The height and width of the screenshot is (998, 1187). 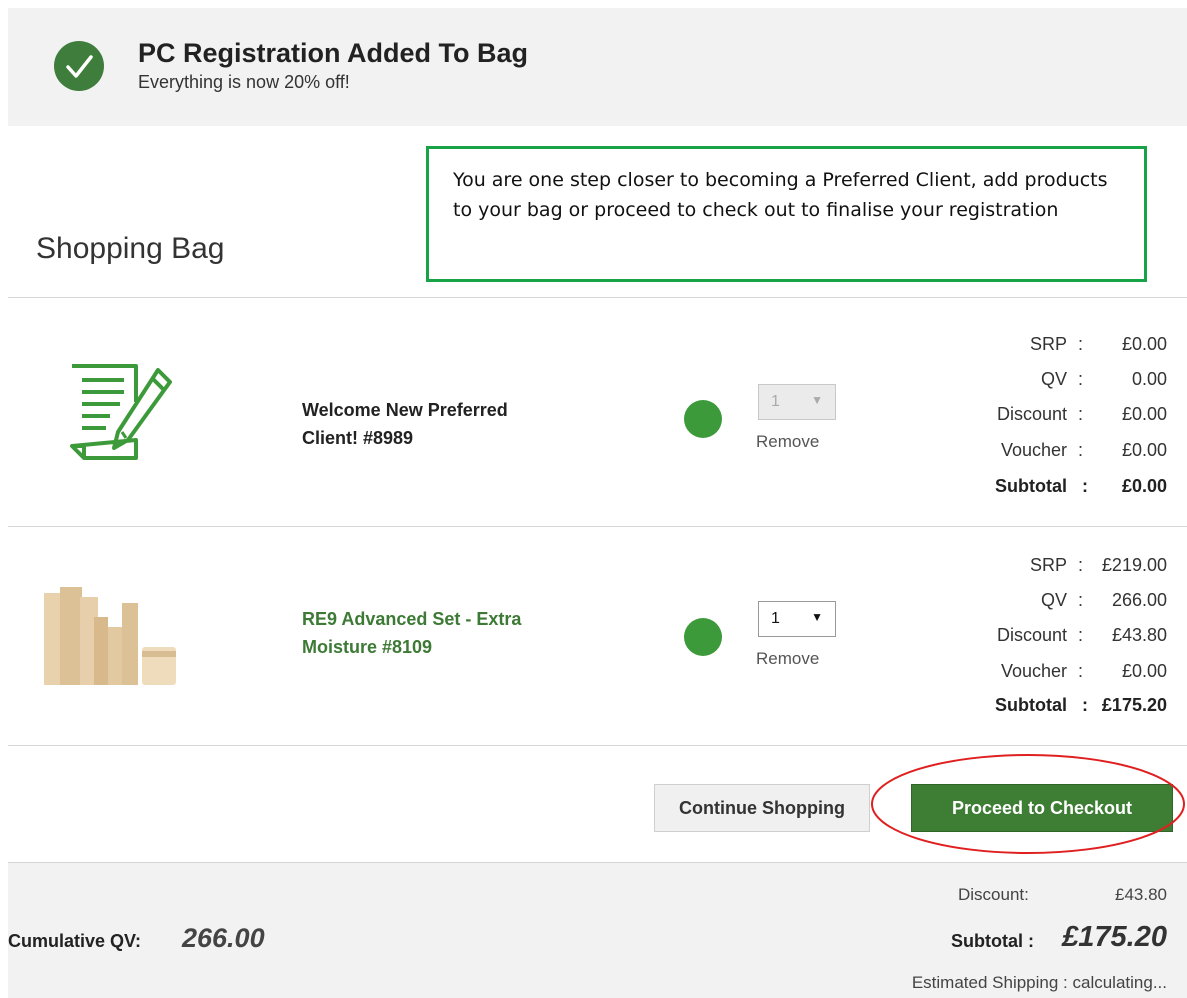 What do you see at coordinates (1114, 937) in the screenshot?
I see `summary-subtotal-value: £175.20` at bounding box center [1114, 937].